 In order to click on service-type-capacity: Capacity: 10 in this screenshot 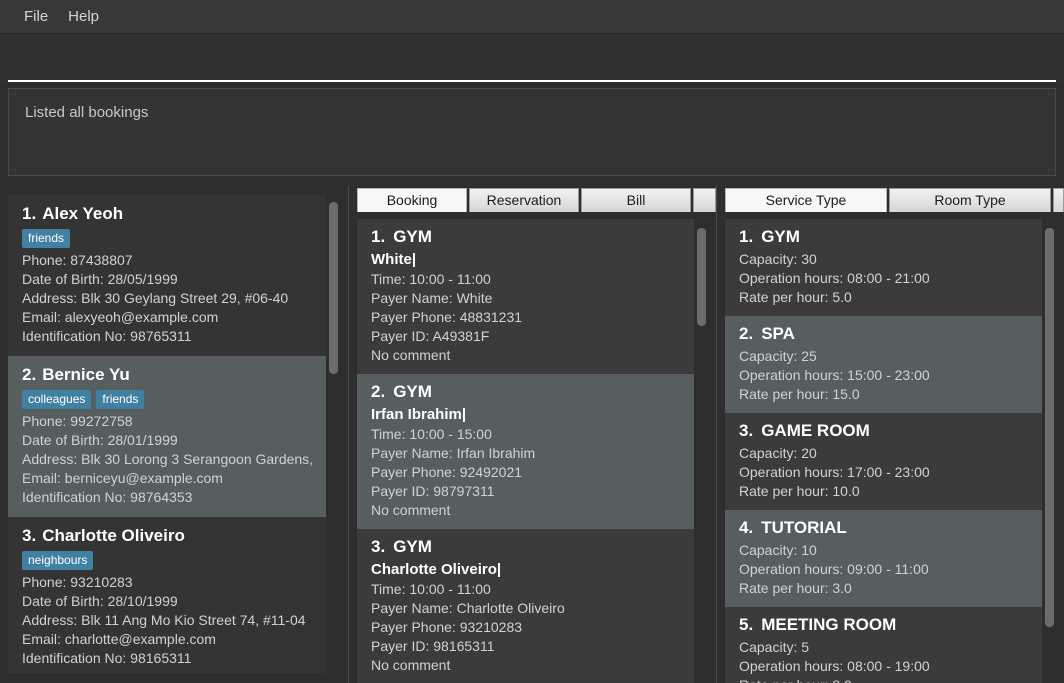, I will do `click(778, 550)`.